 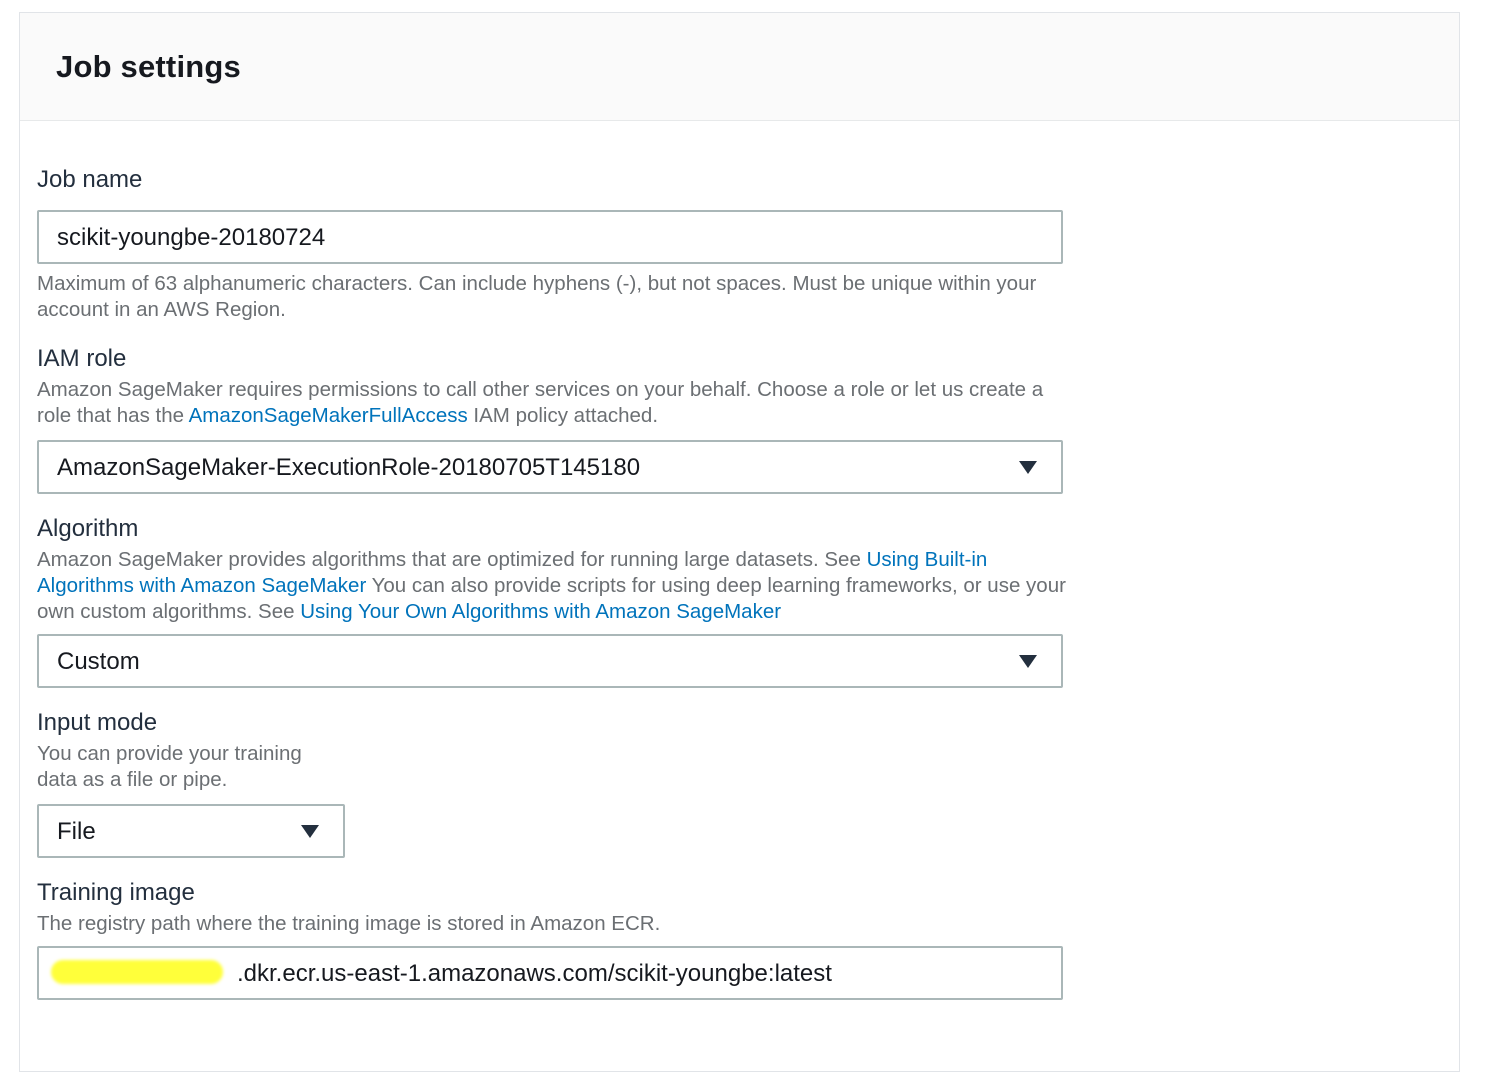 What do you see at coordinates (148, 66) in the screenshot?
I see `panel-title: Job settings` at bounding box center [148, 66].